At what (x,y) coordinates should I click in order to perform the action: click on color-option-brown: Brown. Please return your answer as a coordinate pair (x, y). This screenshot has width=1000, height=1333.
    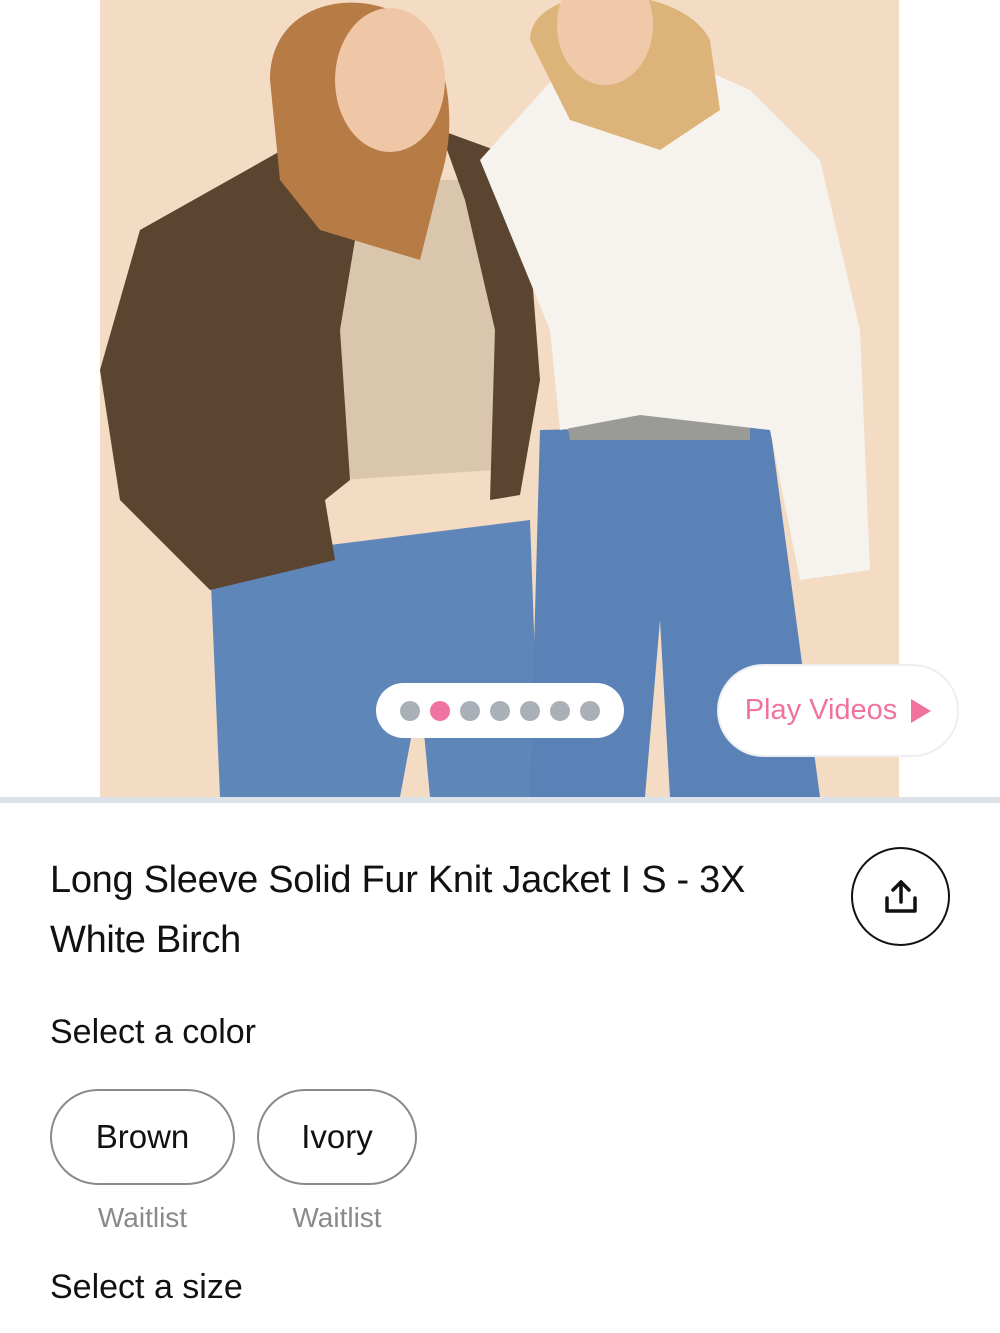
    Looking at the image, I should click on (142, 1137).